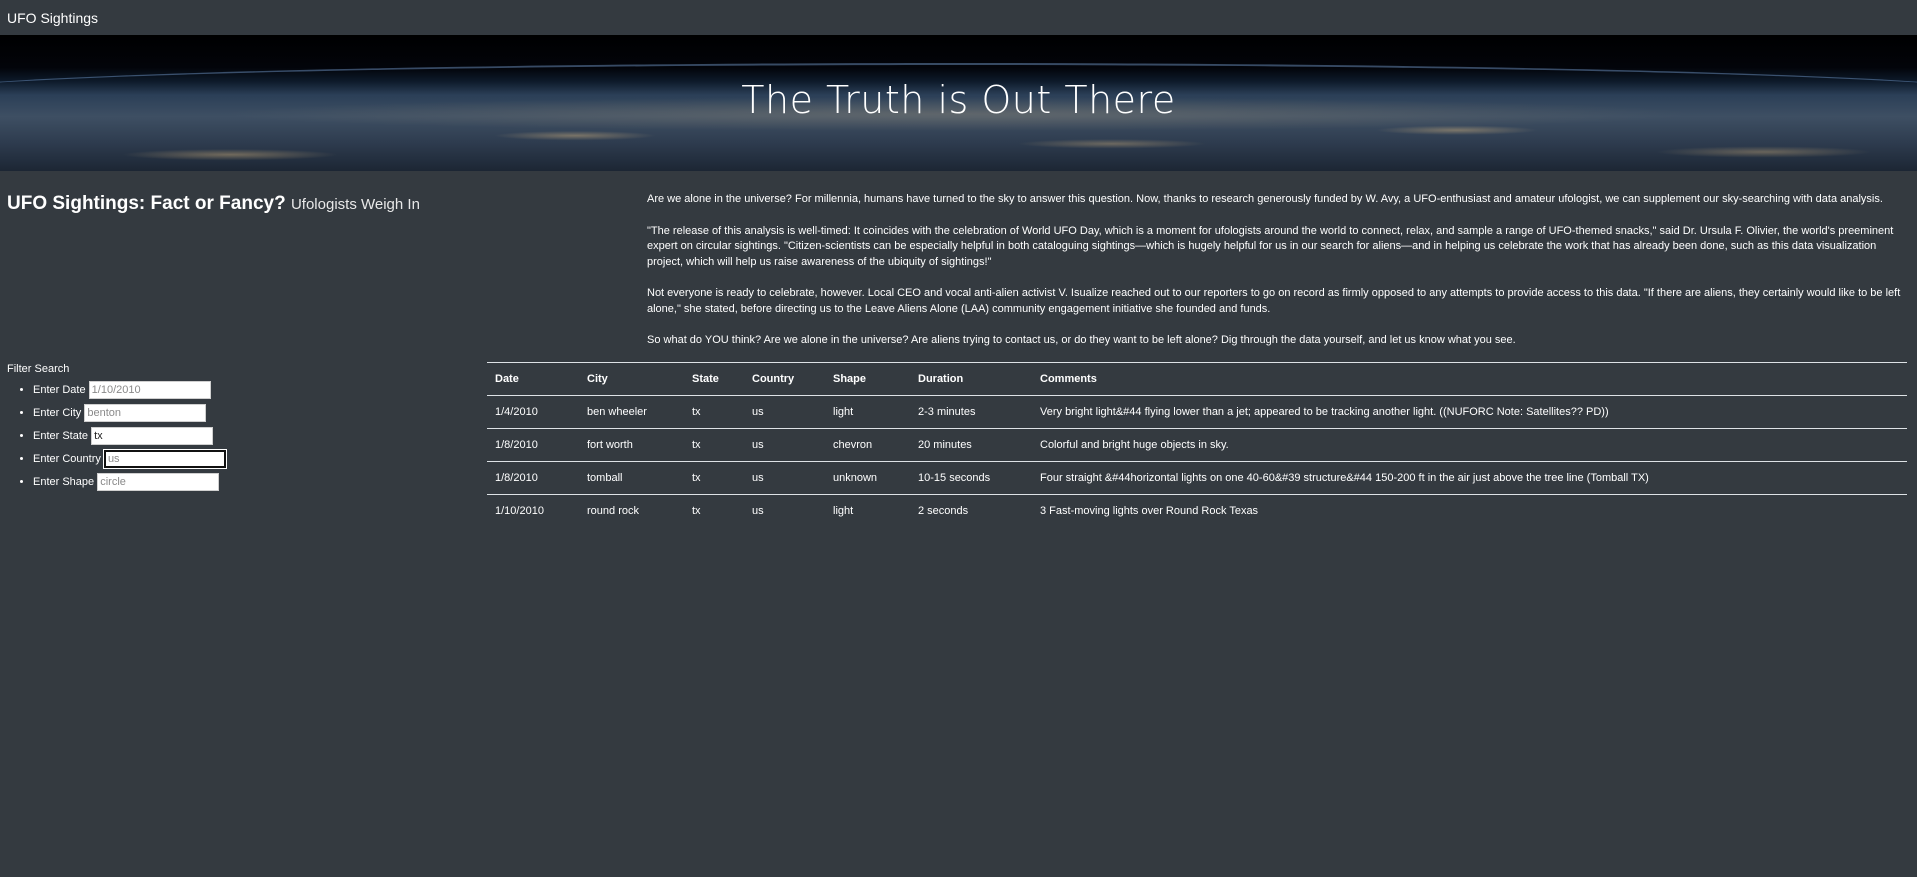 Image resolution: width=1917 pixels, height=877 pixels. What do you see at coordinates (971, 478) in the screenshot?
I see `cell-duration: 10-15 seconds` at bounding box center [971, 478].